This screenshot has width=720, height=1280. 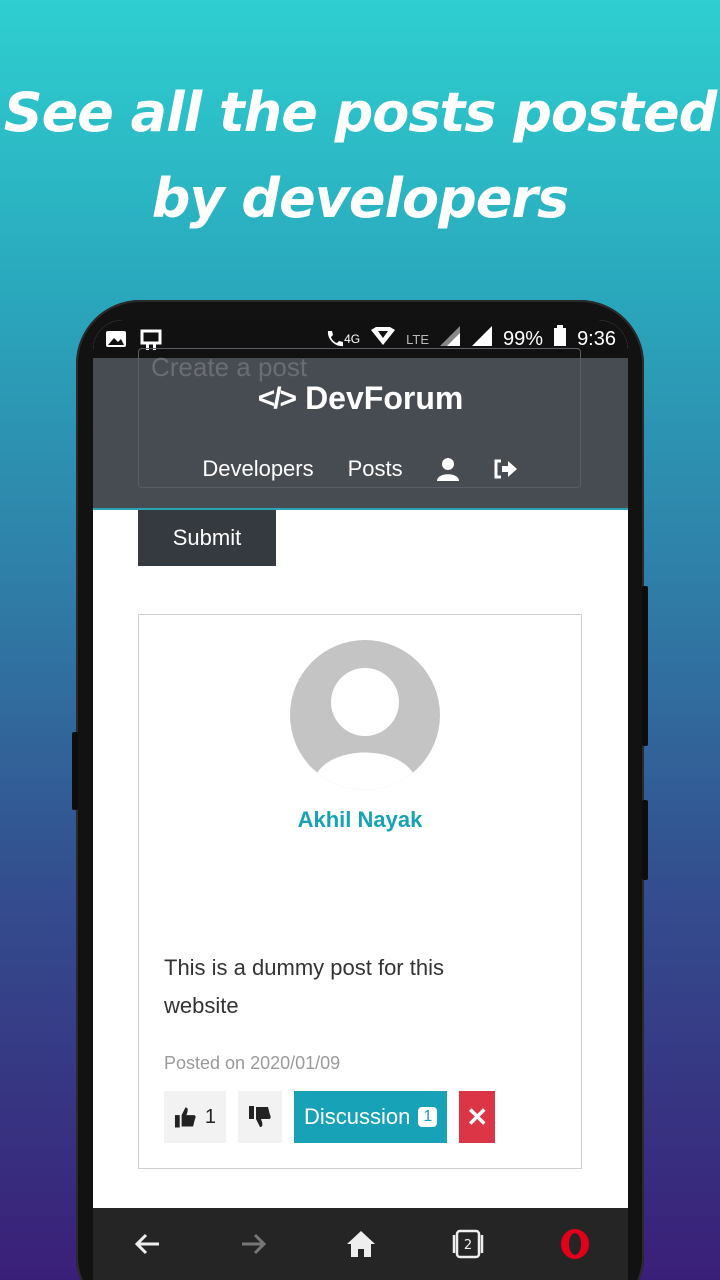 I want to click on nav-links: Developers Posts, so click(x=360, y=469).